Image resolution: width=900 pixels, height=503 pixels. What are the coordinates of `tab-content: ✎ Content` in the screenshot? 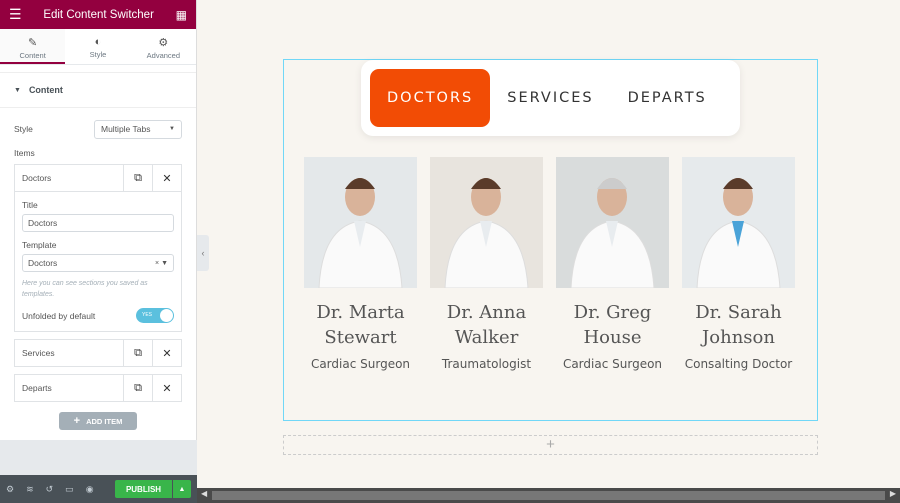 It's located at (33, 46).